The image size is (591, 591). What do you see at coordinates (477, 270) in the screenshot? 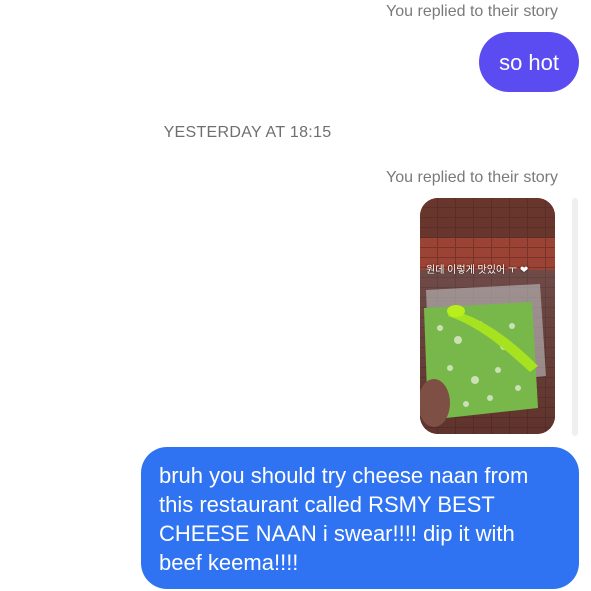
I see `story-caption: 원데 이렇게 맛있어 ㅜ ❤` at bounding box center [477, 270].